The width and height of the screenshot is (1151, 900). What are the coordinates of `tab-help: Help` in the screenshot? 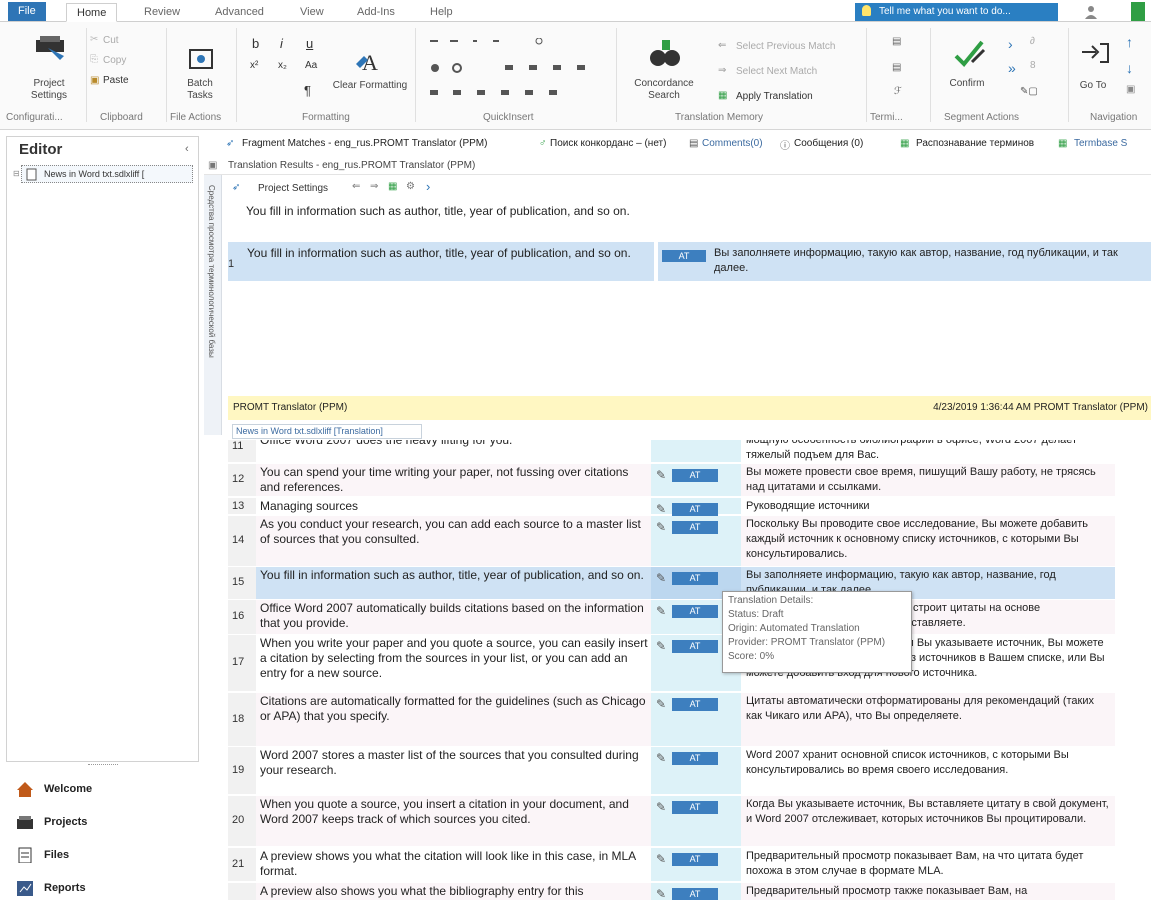 It's located at (441, 12).